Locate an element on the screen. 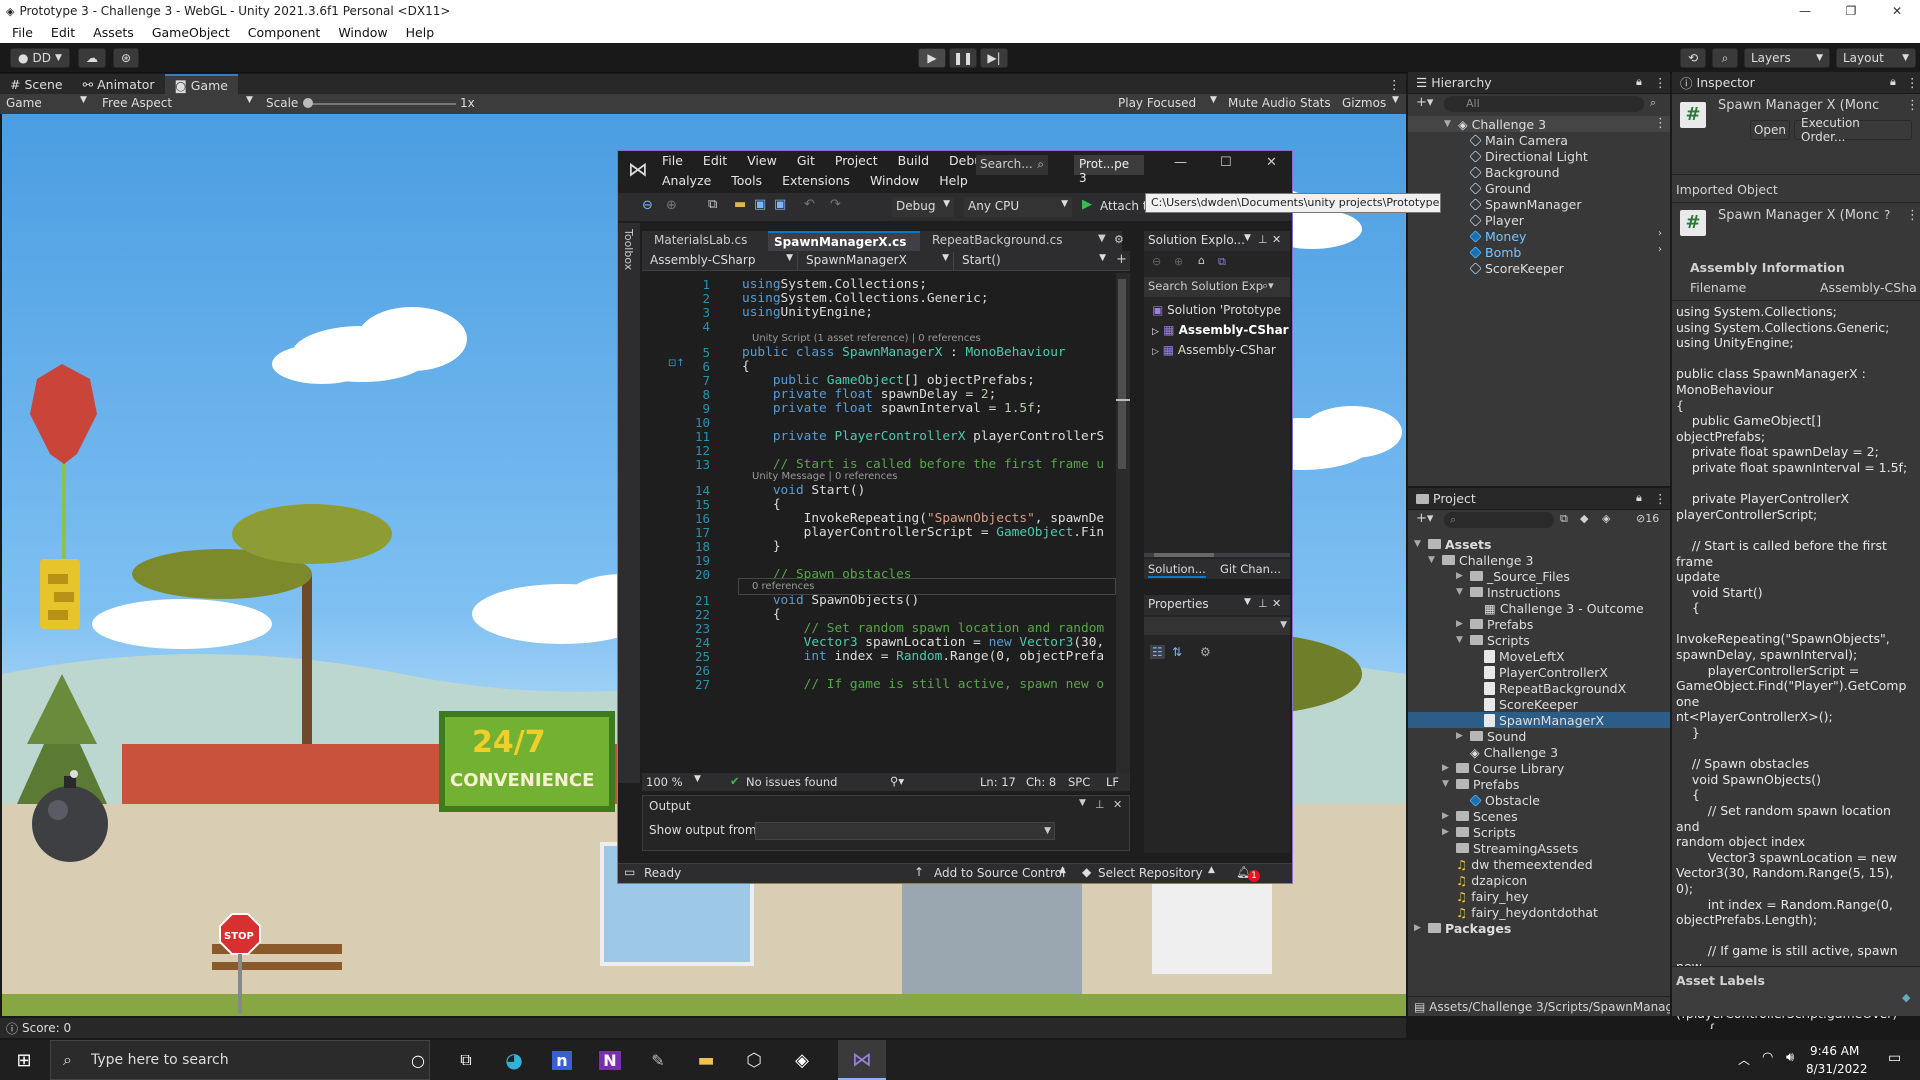 The height and width of the screenshot is (1080, 1920). cortana-icon: ○ is located at coordinates (418, 1060).